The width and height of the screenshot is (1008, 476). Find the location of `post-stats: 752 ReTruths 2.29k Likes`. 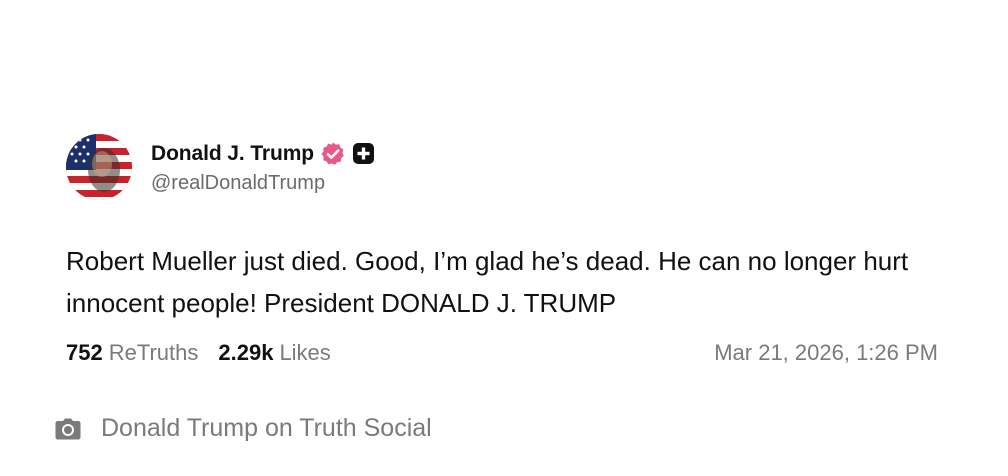

post-stats: 752 ReTruths 2.29k Likes is located at coordinates (198, 353).